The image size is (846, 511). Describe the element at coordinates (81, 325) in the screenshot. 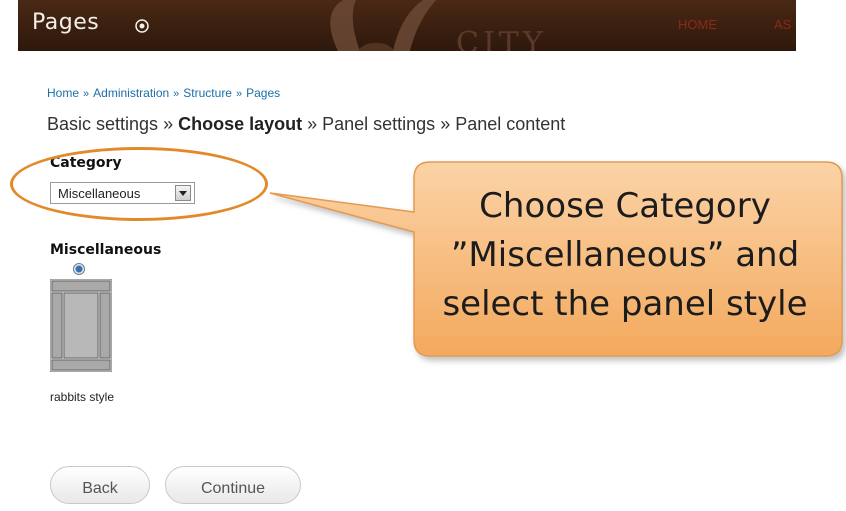

I see `rabbits-layout-thumbnail` at that location.